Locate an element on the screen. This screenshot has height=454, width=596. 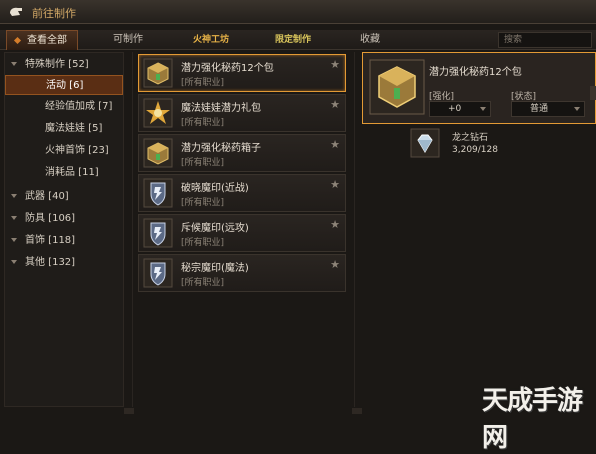
recipe-item: 潜力强化秘药箱子 [所有职业] ★ is located at coordinates (242, 153).